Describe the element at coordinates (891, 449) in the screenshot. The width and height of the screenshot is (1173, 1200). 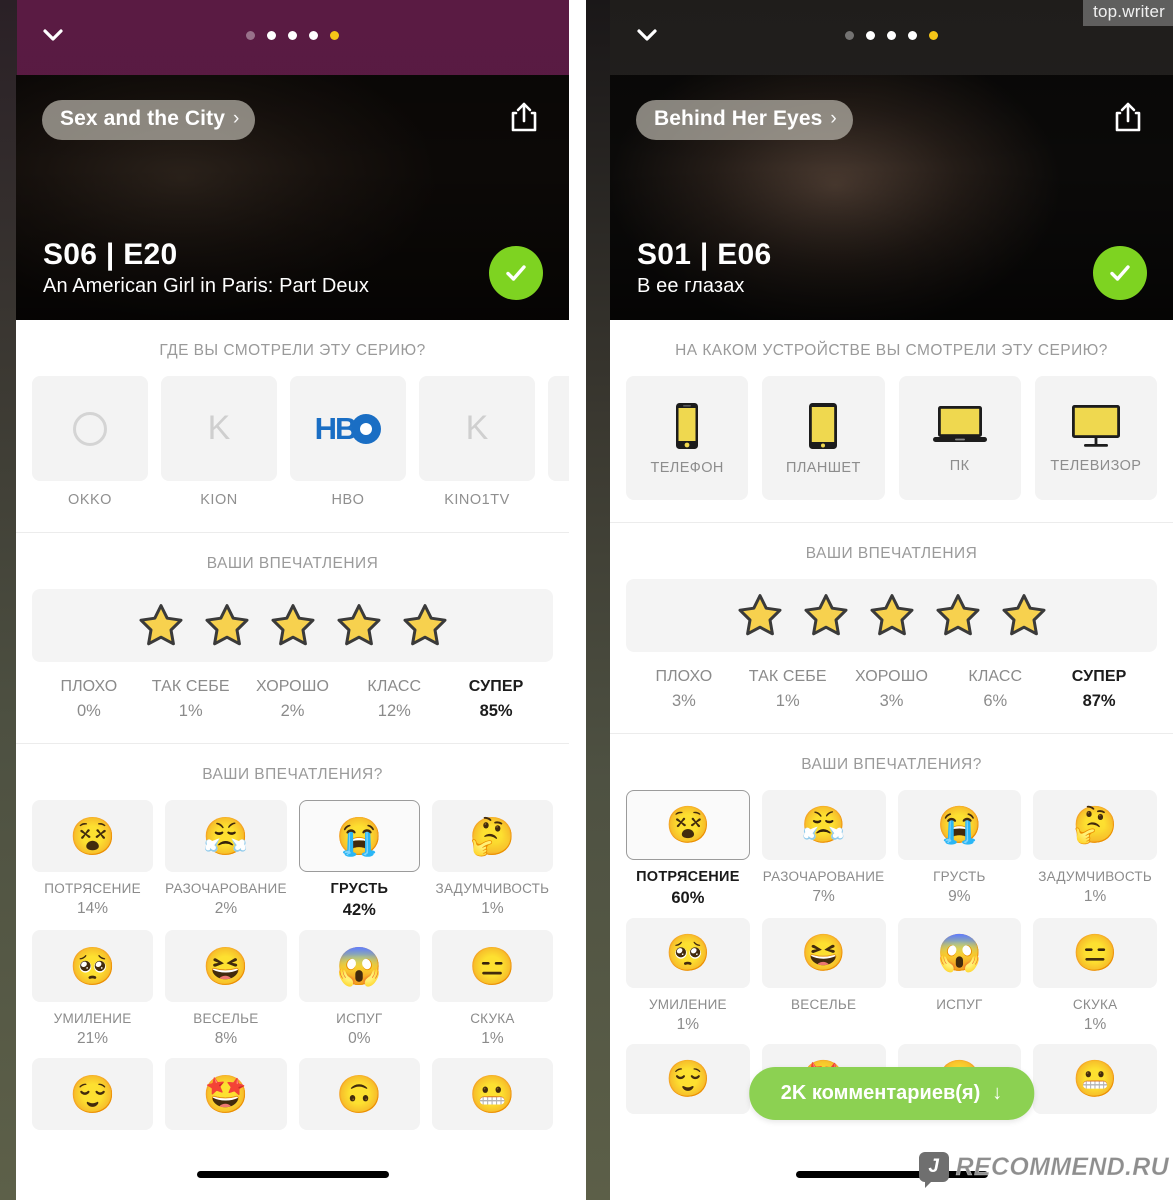
I see `devices-row: ТЕЛЕФОН ПЛАНШЕТ ПК ТЕЛЕВИЗОР` at that location.